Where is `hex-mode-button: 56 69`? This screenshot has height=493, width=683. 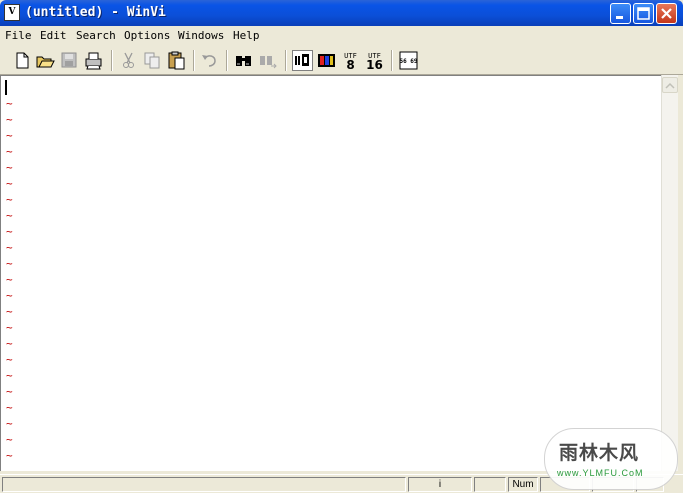
hex-mode-button: 56 69 is located at coordinates (408, 60).